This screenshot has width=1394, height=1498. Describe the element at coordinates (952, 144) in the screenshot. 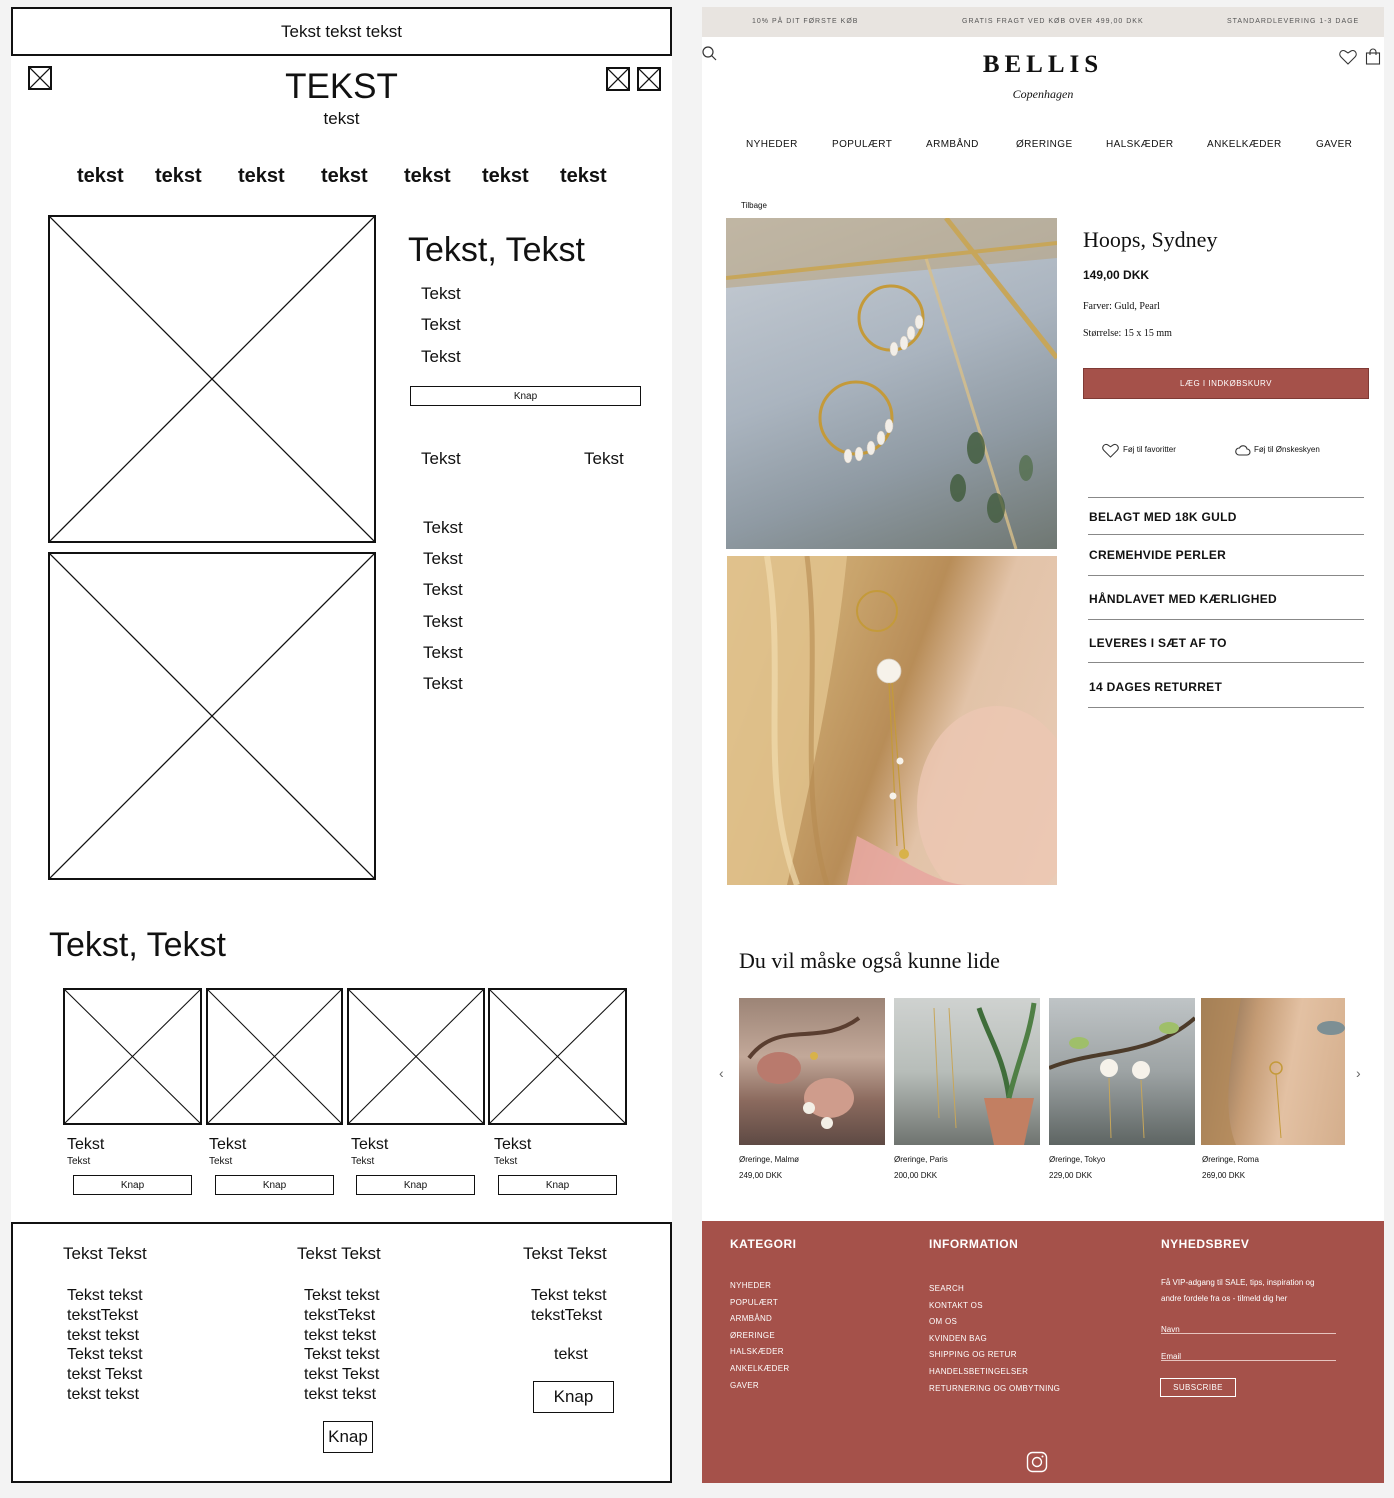

I see `nav-item-armbaand: ARMBÅND` at that location.